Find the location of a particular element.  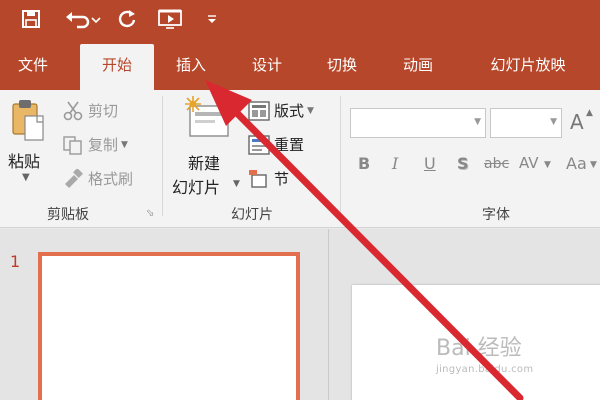

quick-access-toolbar is located at coordinates (300, 20).